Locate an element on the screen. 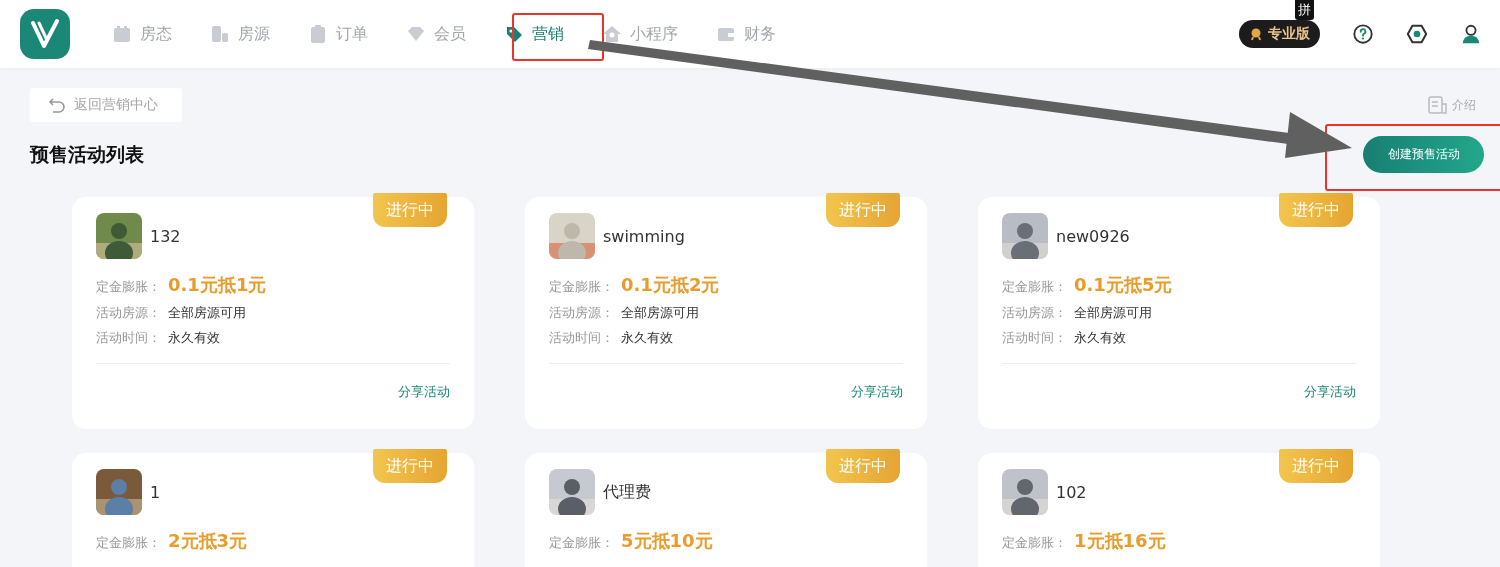  house-icon is located at coordinates (612, 34).